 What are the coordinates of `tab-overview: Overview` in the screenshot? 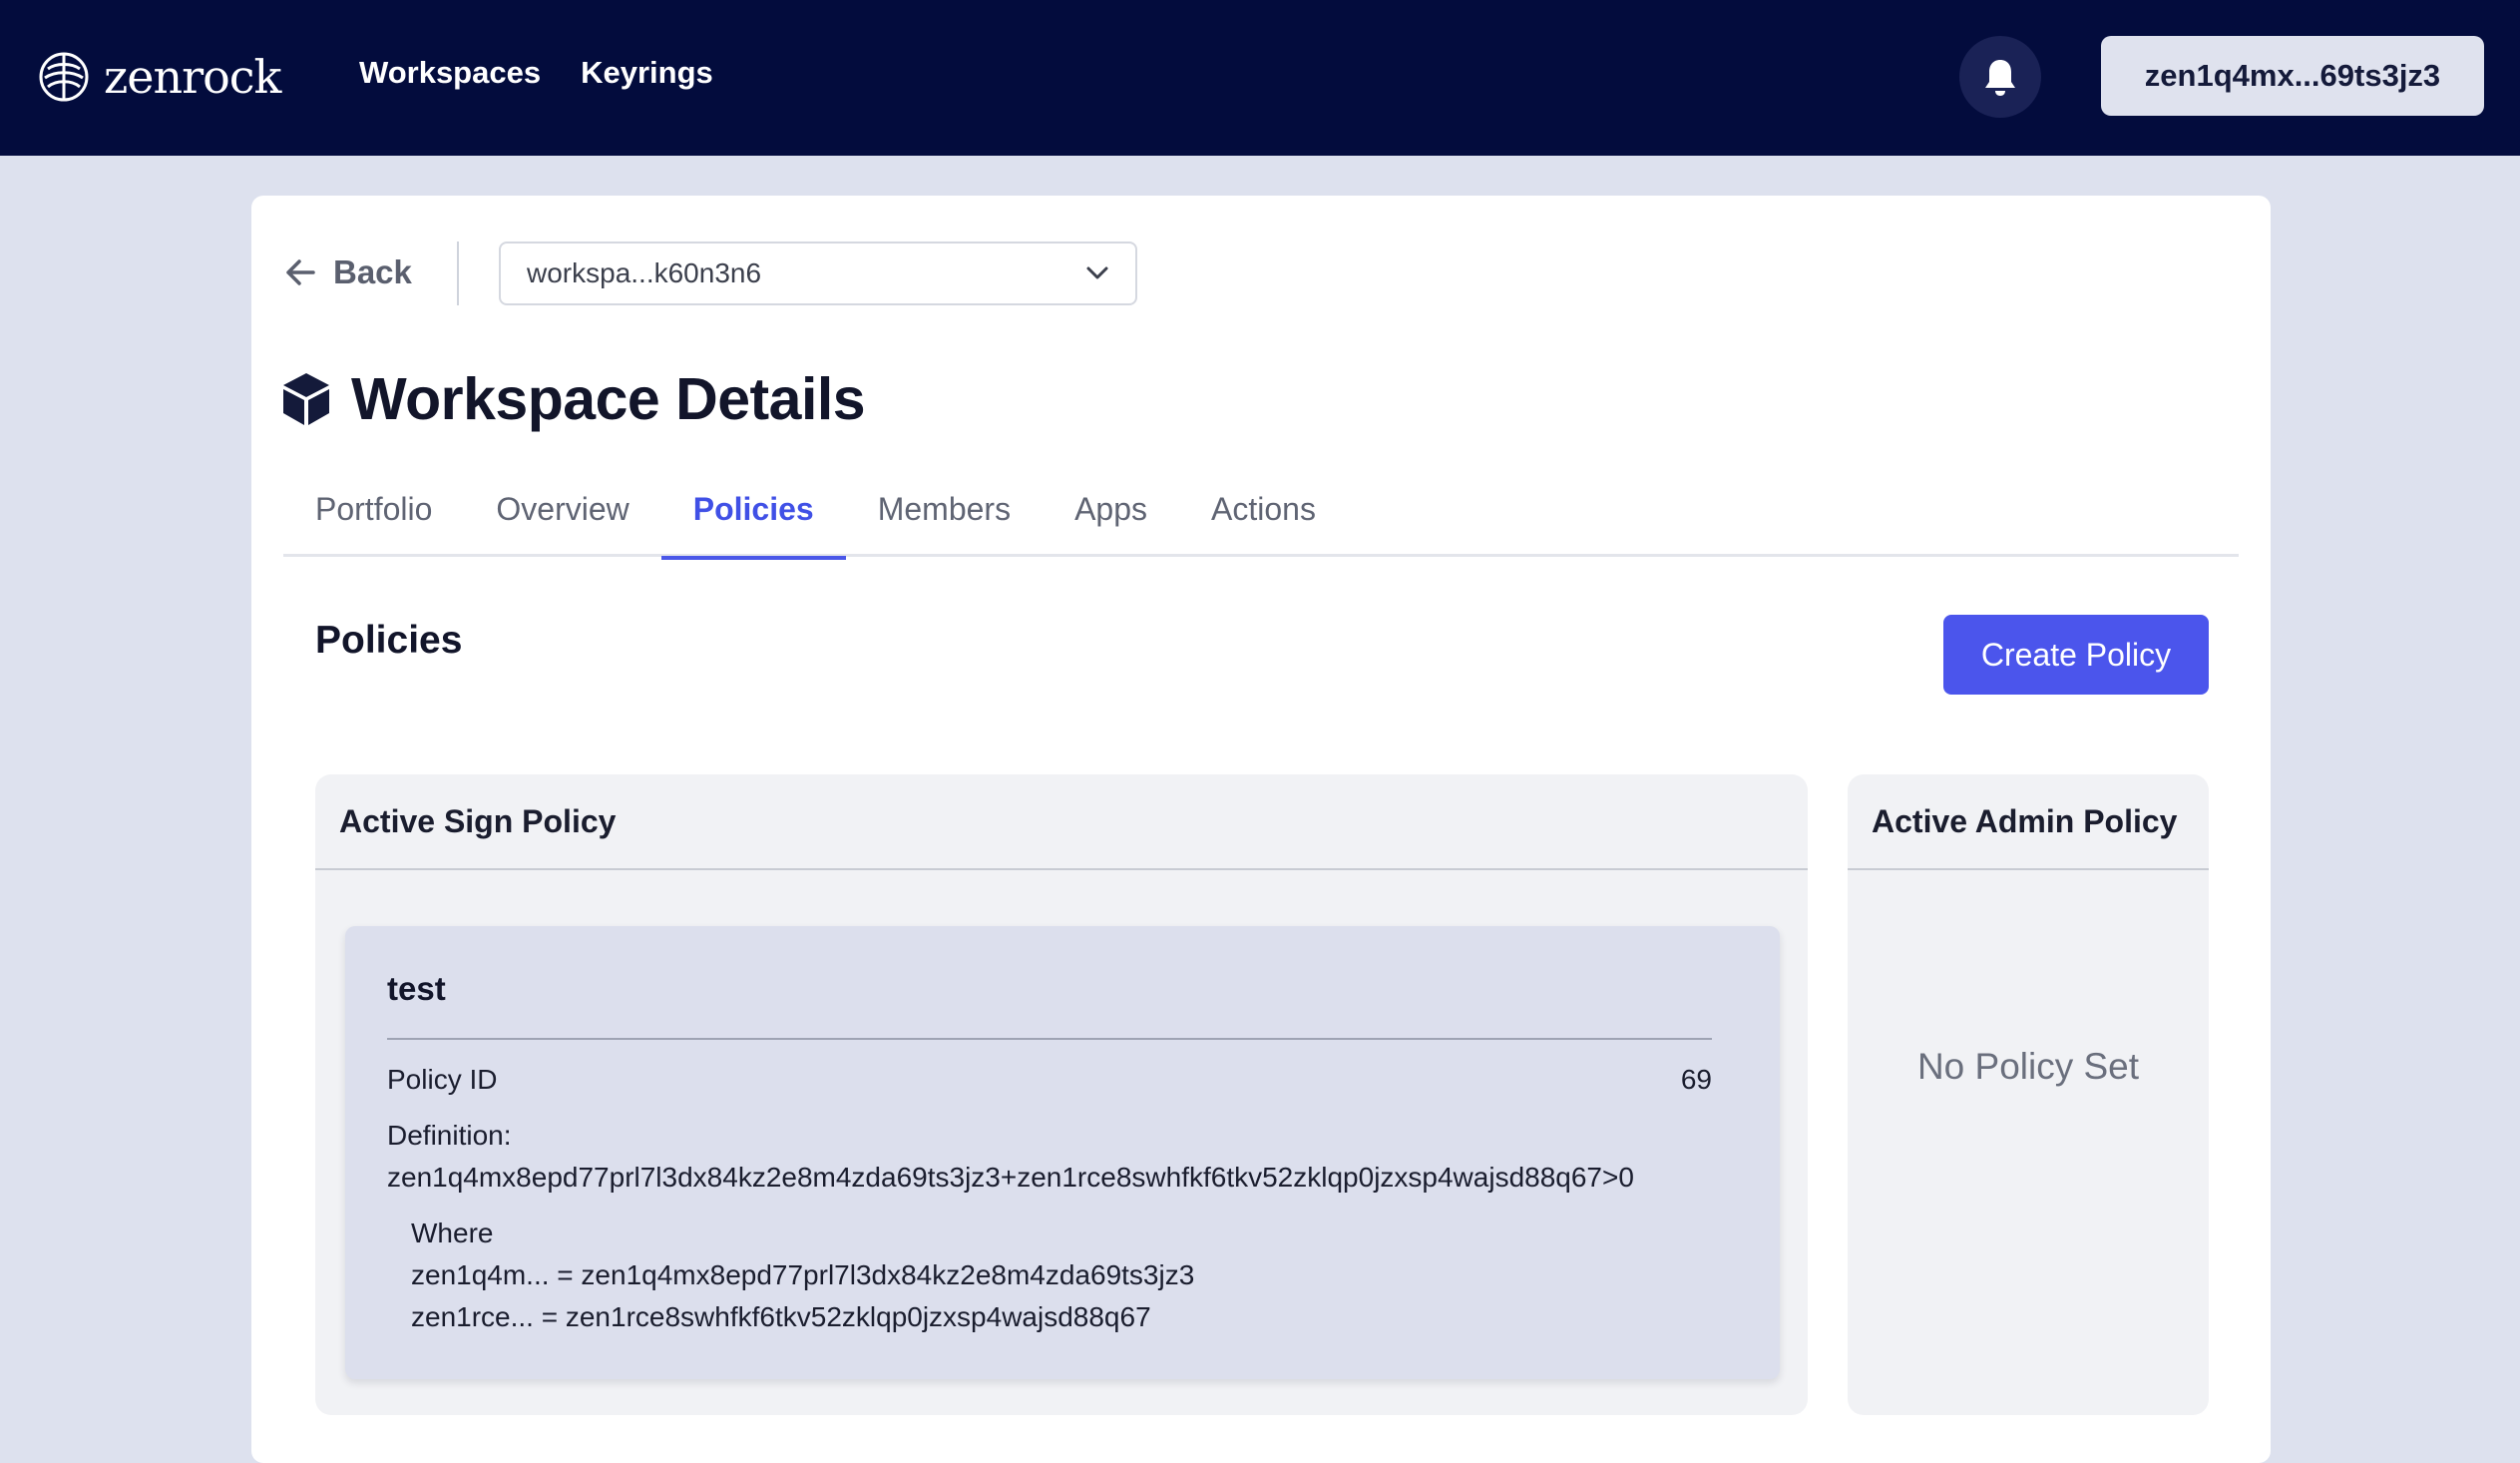 It's located at (562, 521).